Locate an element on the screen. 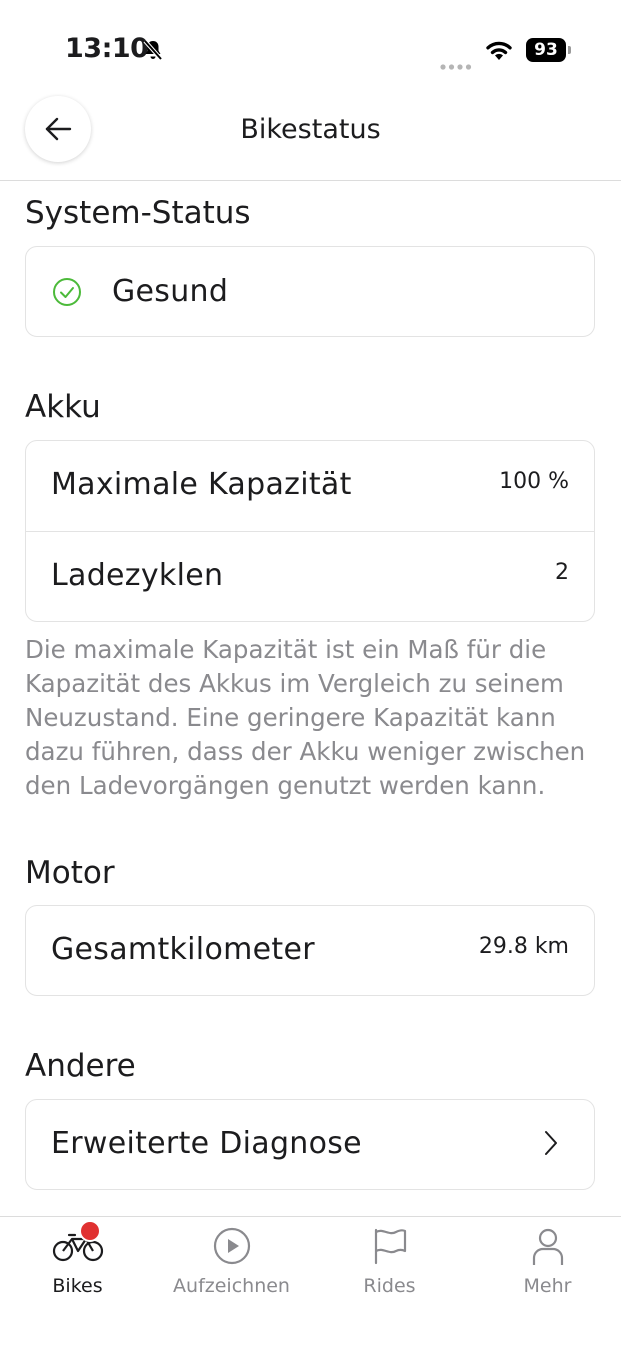 The width and height of the screenshot is (621, 1351). andere-card: Erweiterte Diagnose is located at coordinates (310, 1144).